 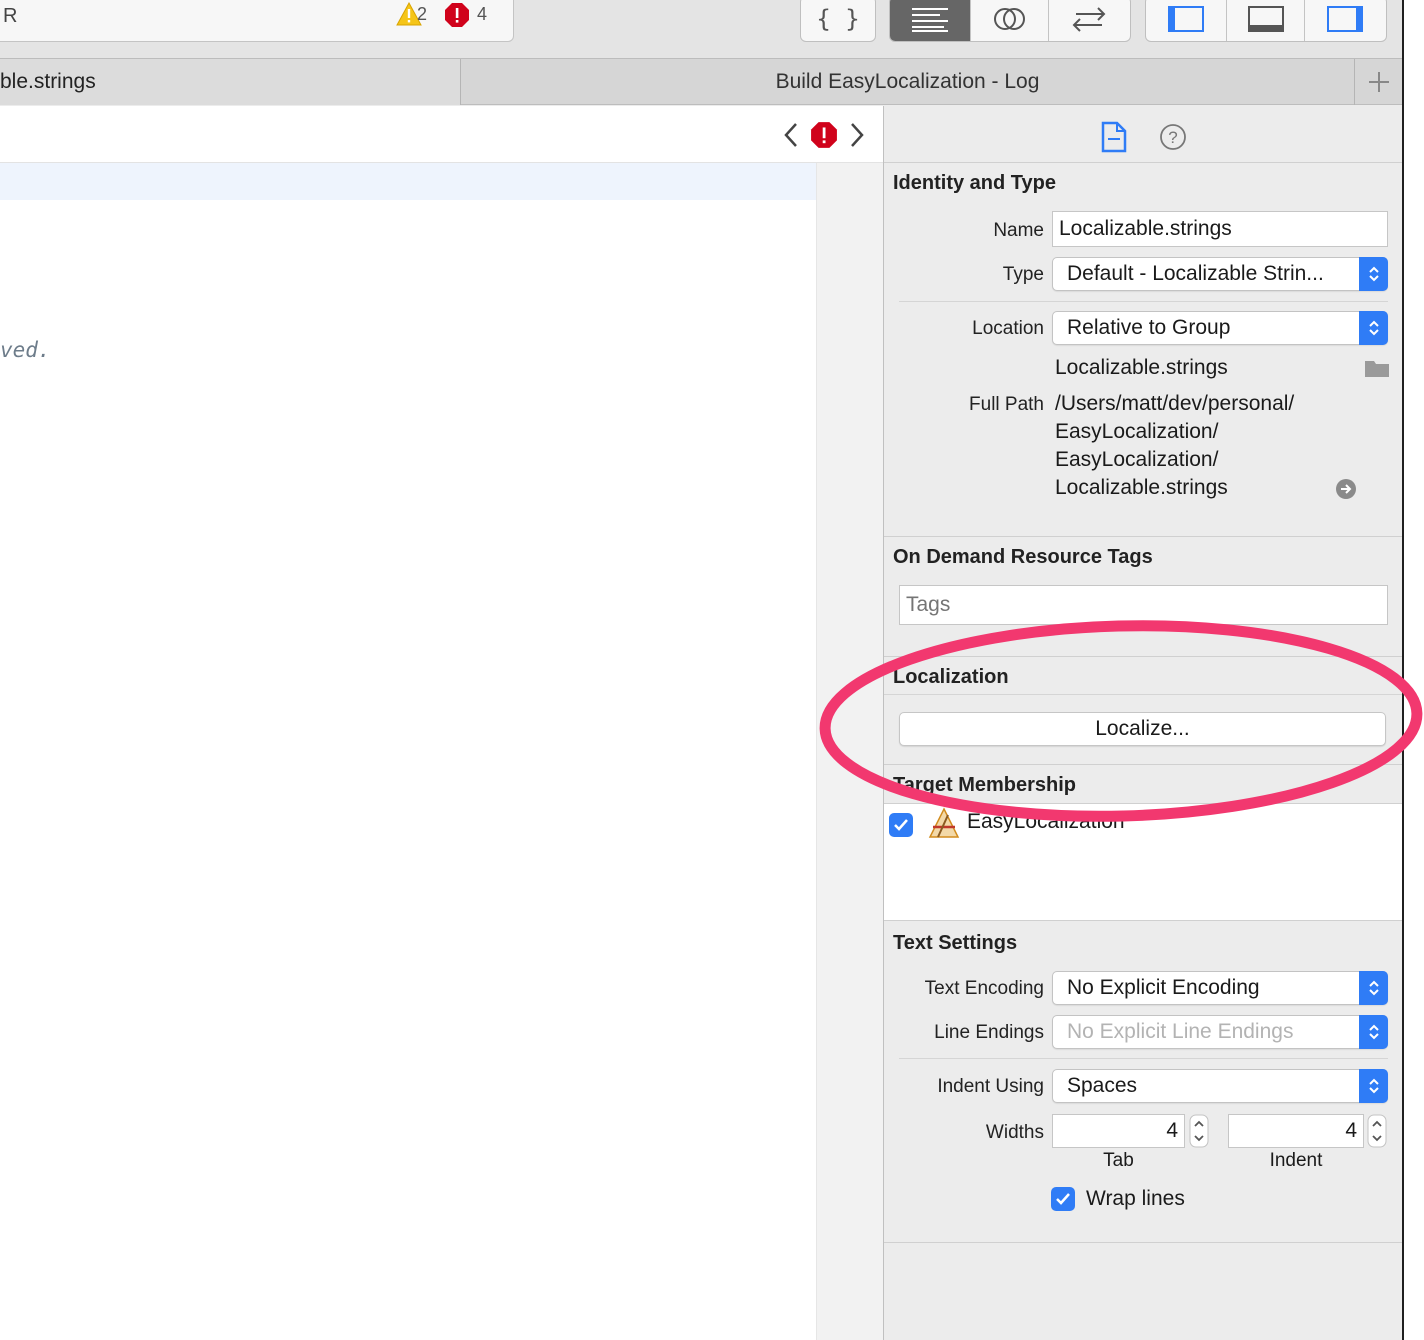 I want to click on header-separator, so click(x=1143, y=162).